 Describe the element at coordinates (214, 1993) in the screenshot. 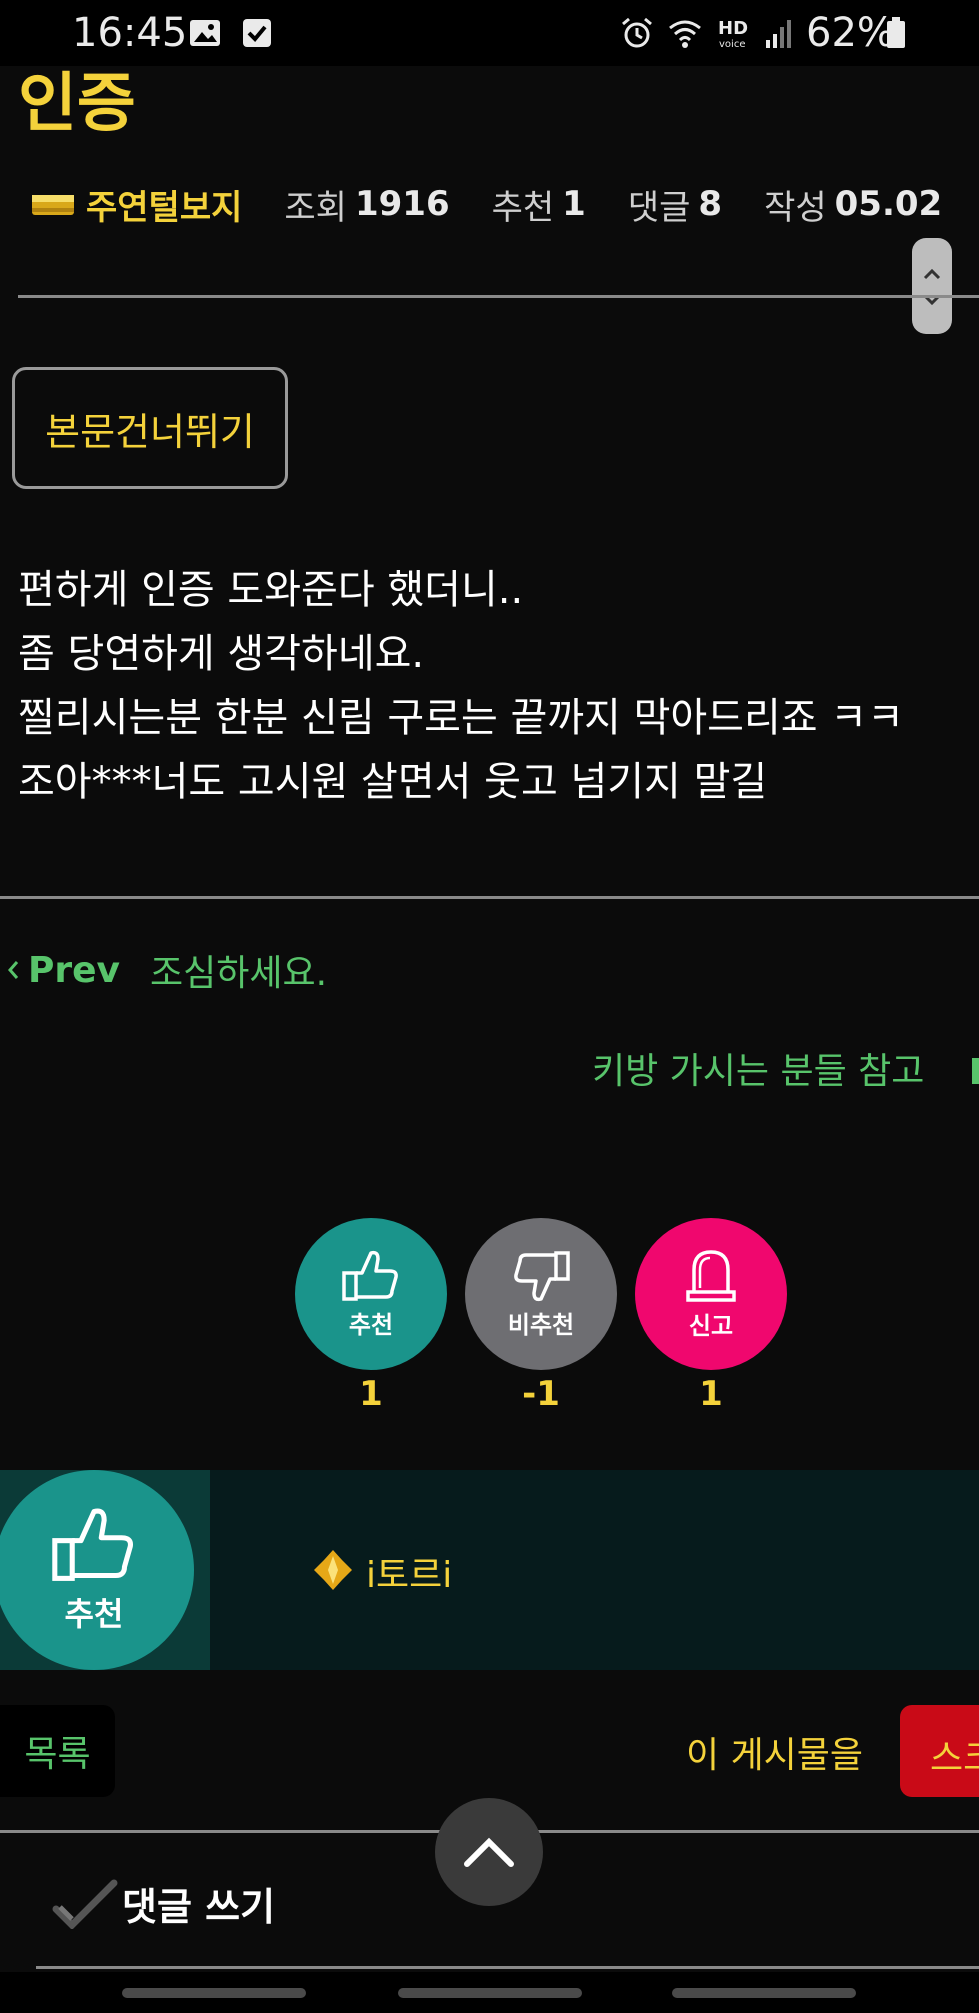

I see `nav-recents-button` at that location.